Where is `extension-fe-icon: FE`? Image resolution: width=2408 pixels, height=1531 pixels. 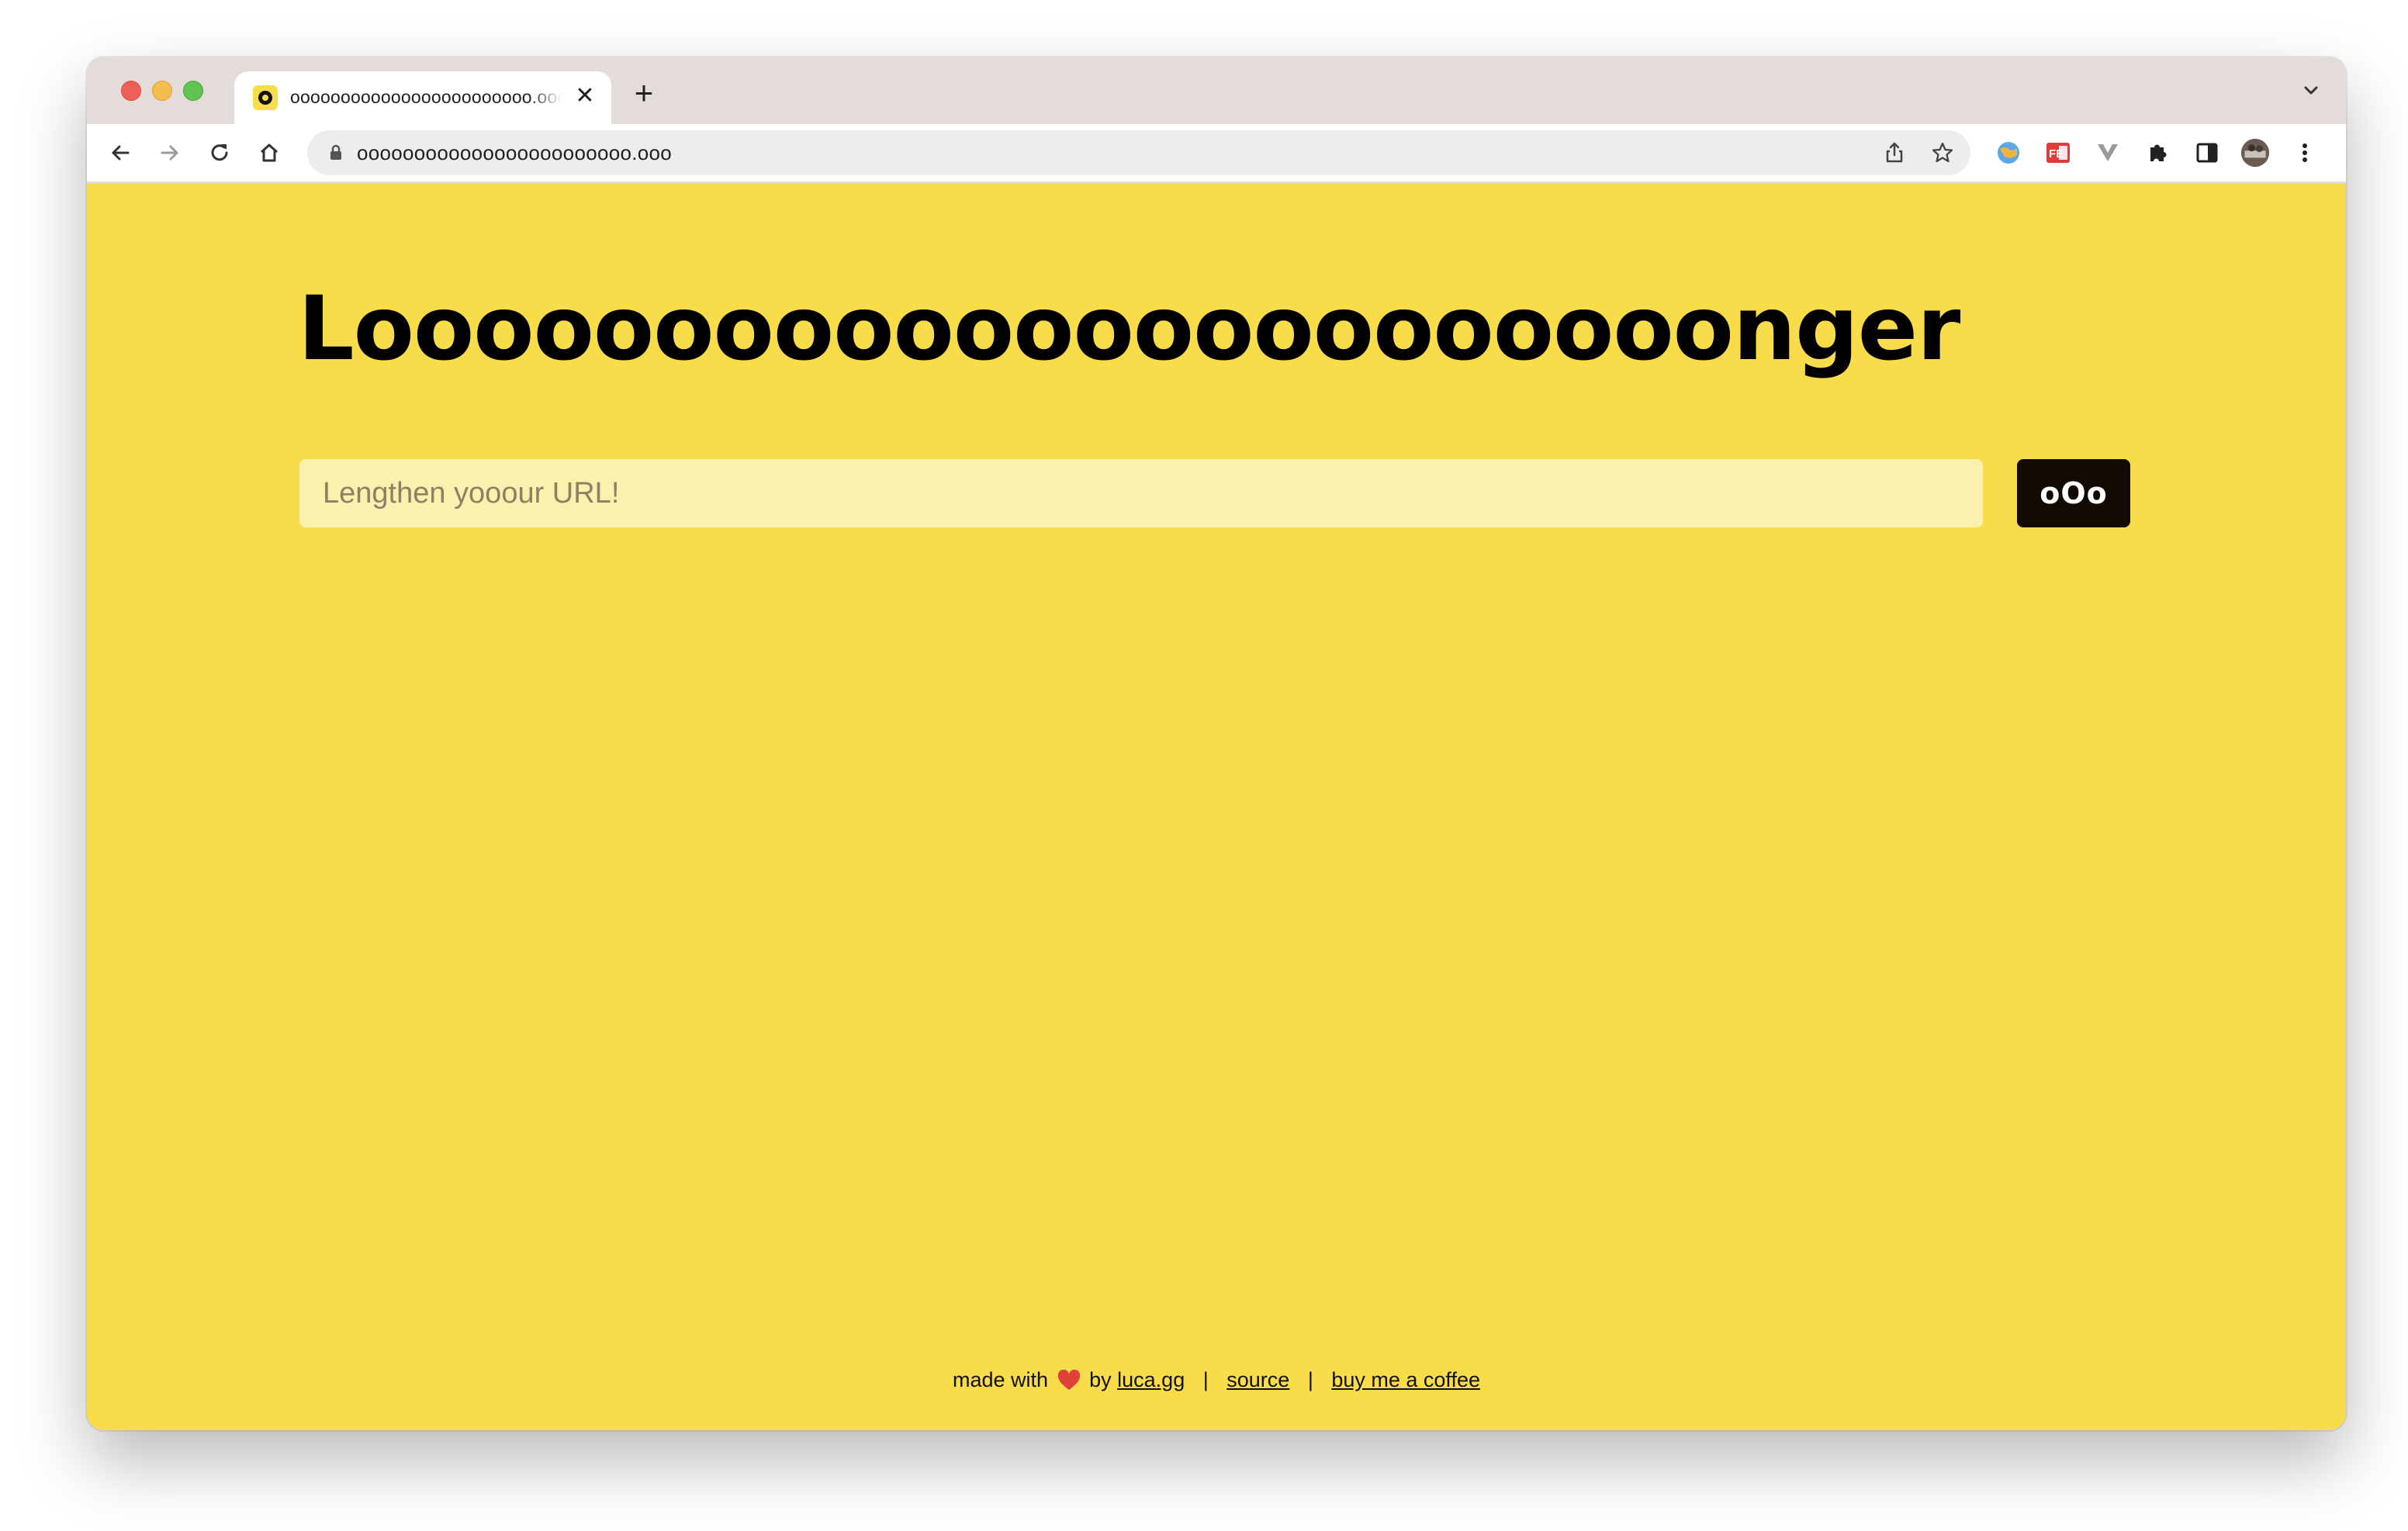 extension-fe-icon: FE is located at coordinates (2058, 153).